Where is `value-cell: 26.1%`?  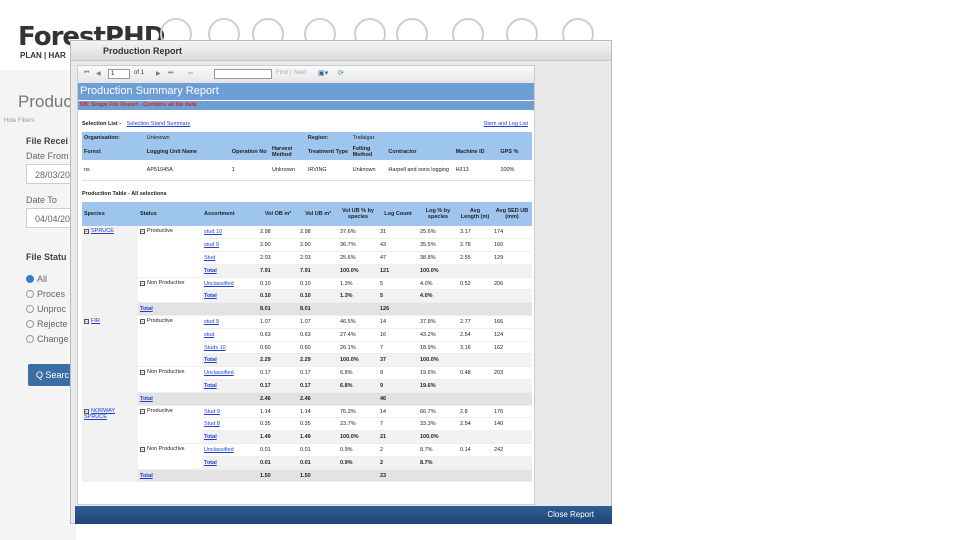
value-cell: 26.1% is located at coordinates (358, 348).